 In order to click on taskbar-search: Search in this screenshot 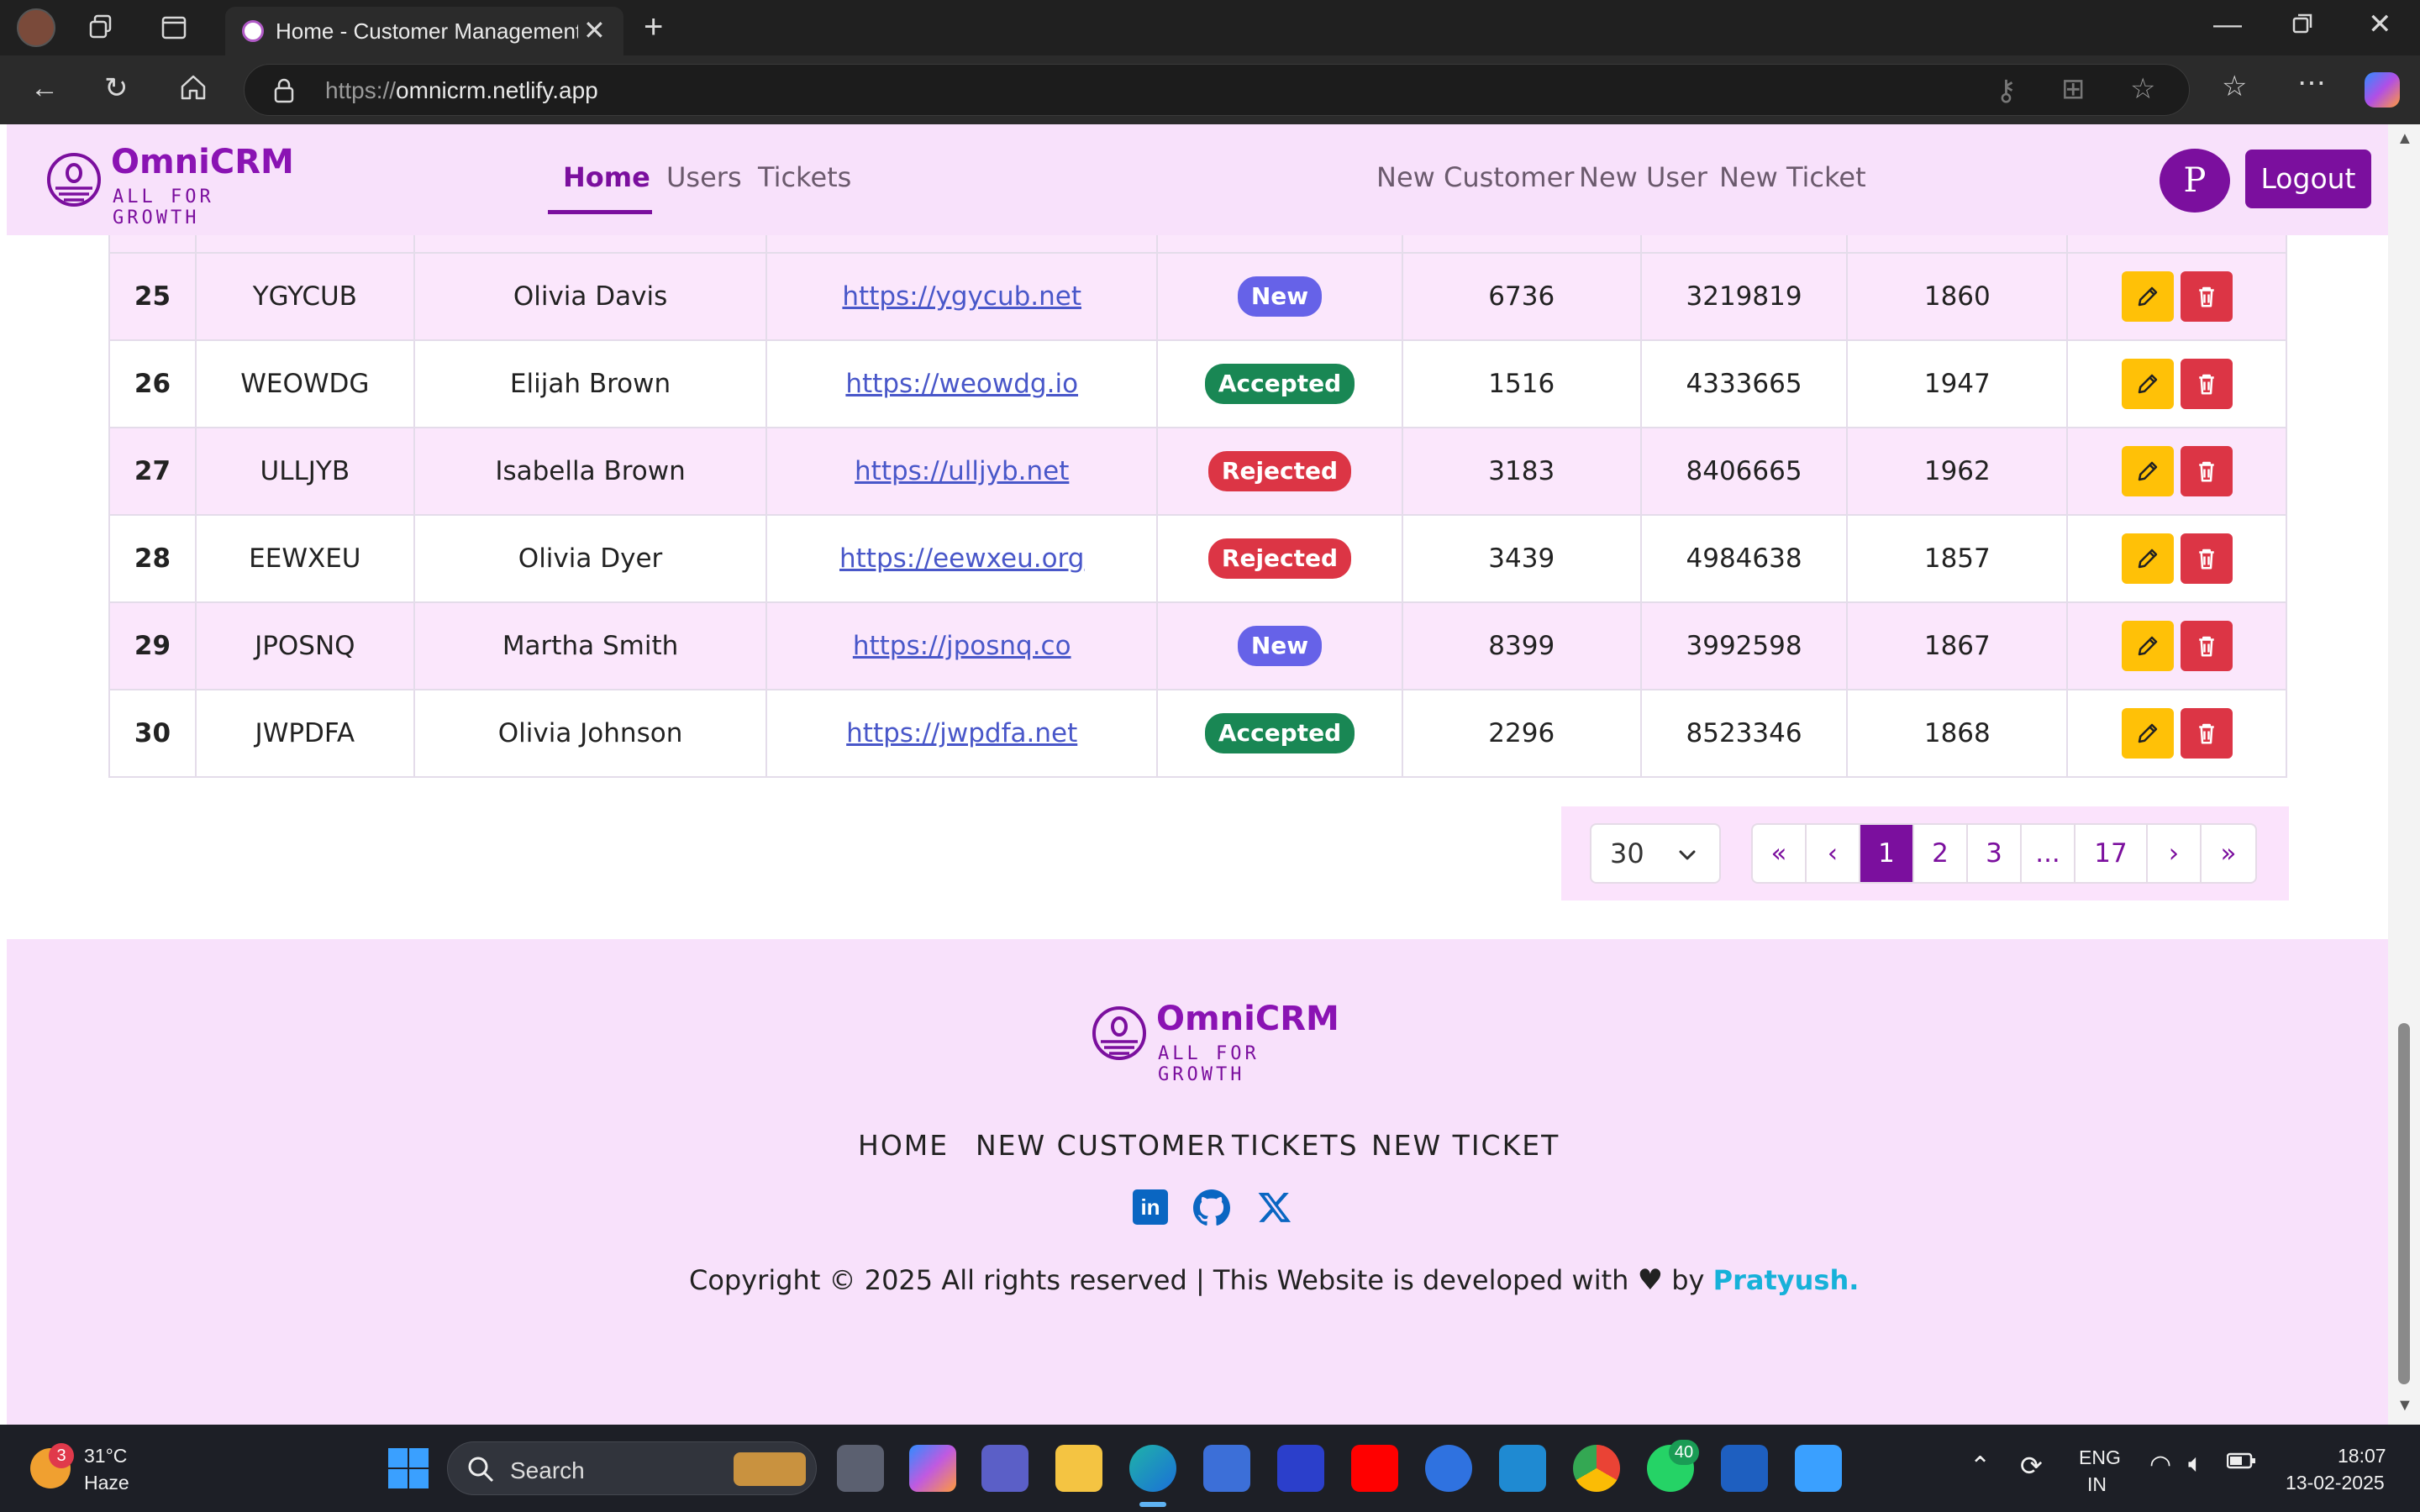, I will do `click(632, 1468)`.